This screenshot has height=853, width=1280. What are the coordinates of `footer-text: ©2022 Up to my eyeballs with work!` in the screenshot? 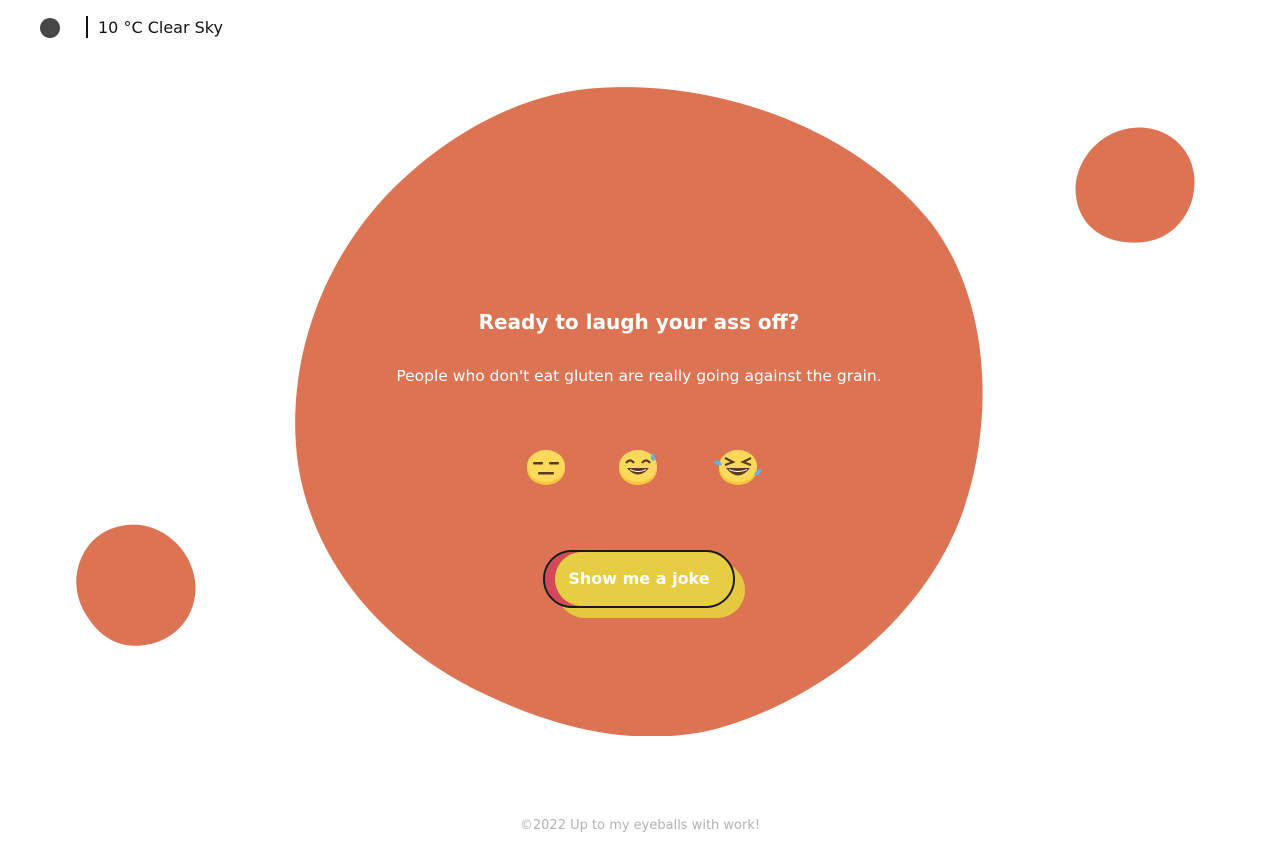 It's located at (640, 825).